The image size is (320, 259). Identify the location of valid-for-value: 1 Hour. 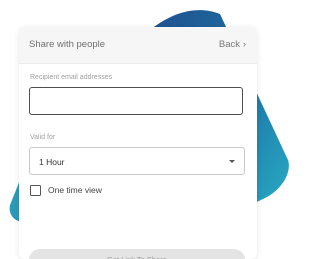
(52, 162).